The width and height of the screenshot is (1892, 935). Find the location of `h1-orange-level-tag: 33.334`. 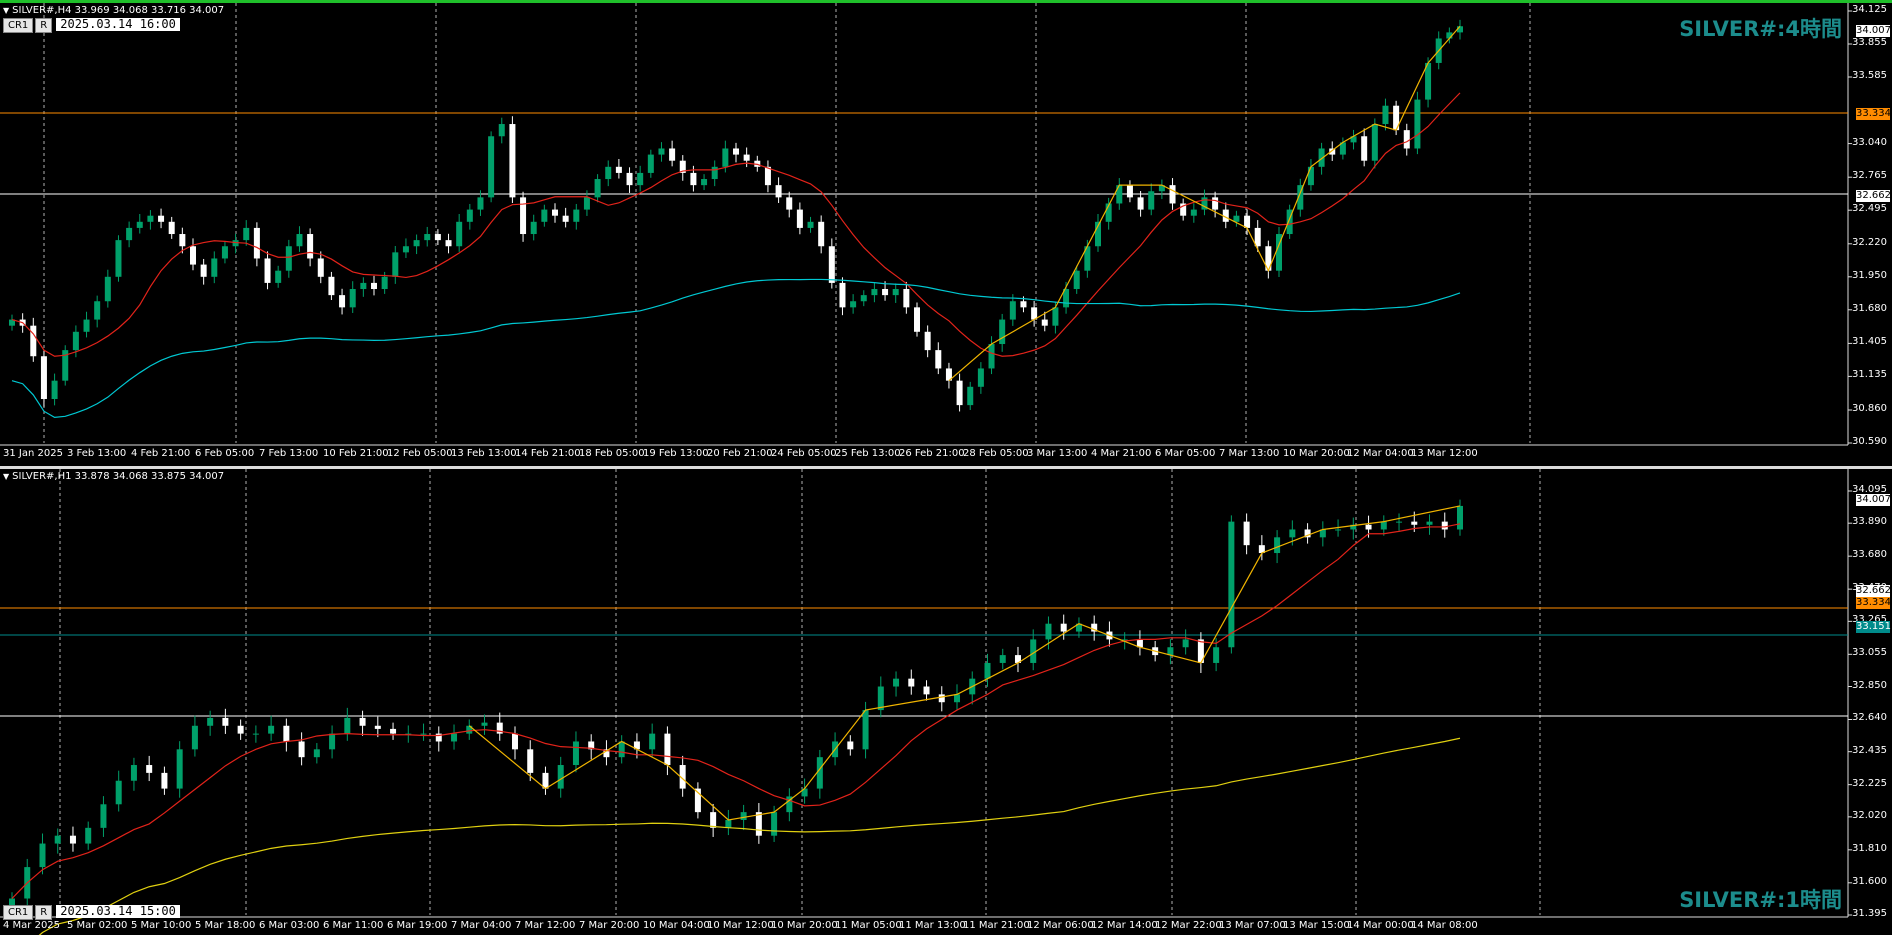

h1-orange-level-tag: 33.334 is located at coordinates (1873, 603).